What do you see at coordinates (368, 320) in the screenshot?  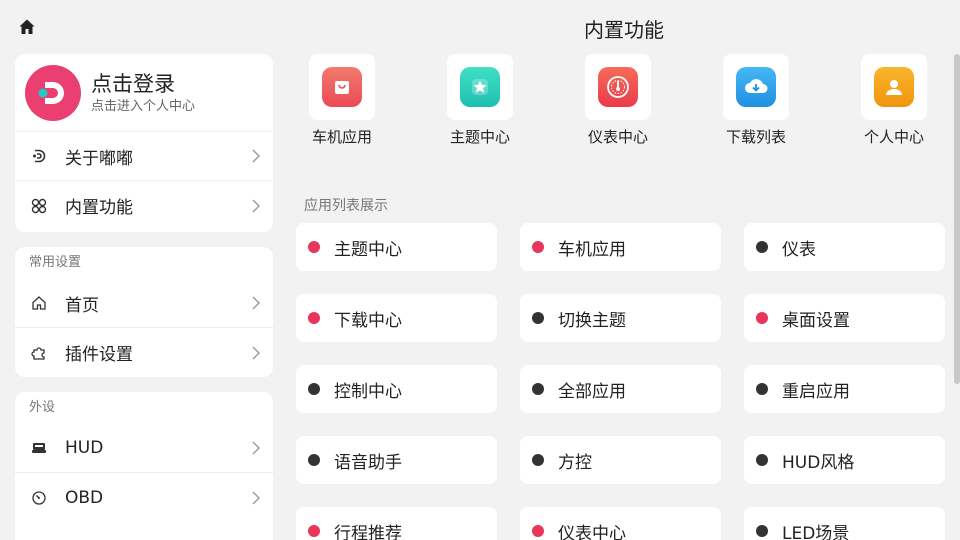 I see `app-list-item-label: 下载中心` at bounding box center [368, 320].